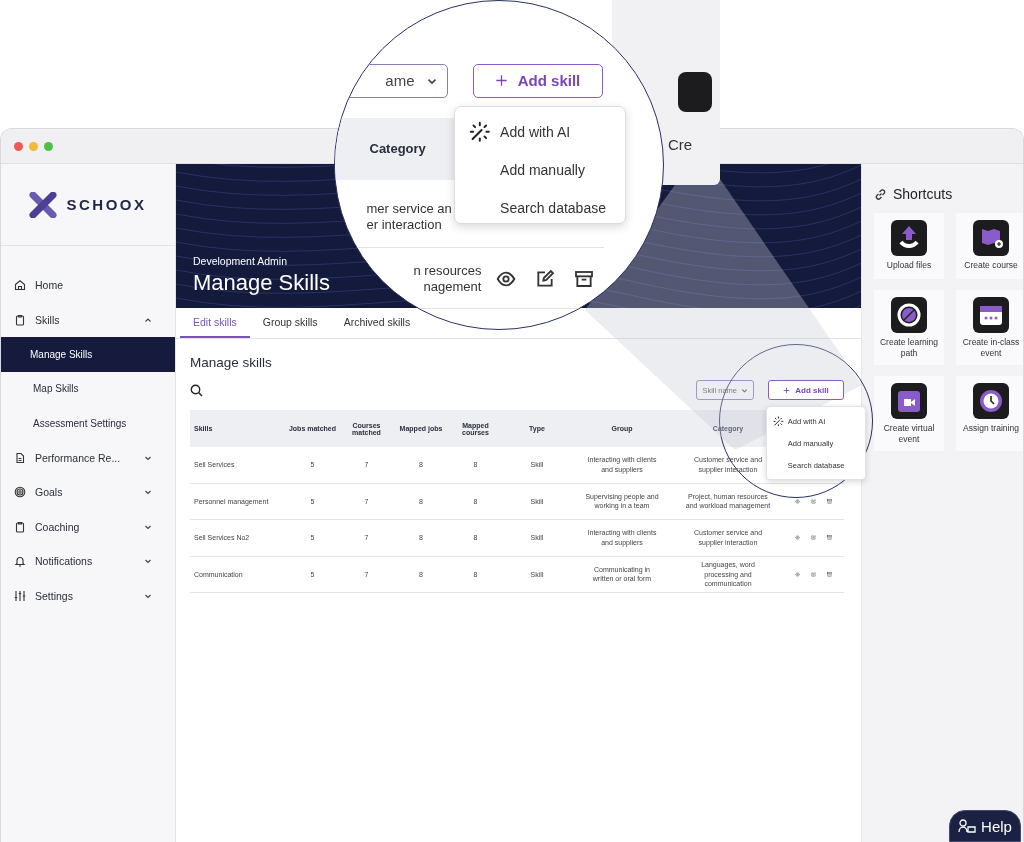 This screenshot has height=842, width=1024. I want to click on menu-item: Search database, so click(539, 207).